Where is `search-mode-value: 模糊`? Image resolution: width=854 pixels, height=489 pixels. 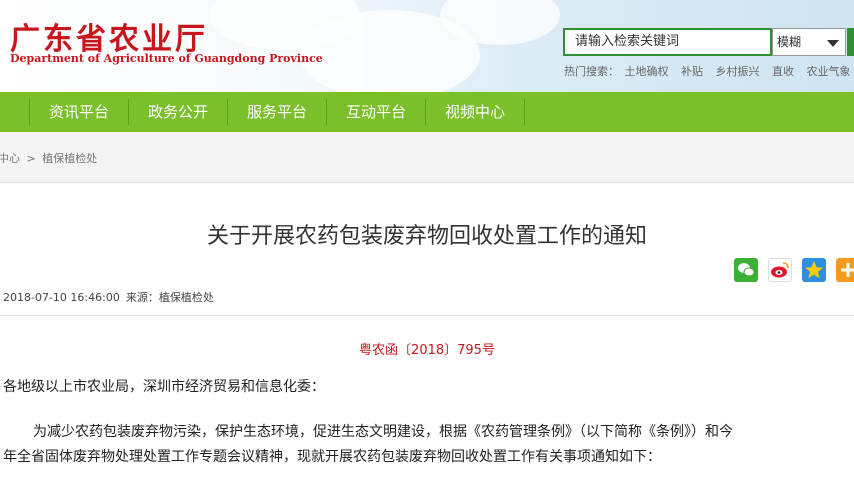
search-mode-value: 模糊 is located at coordinates (789, 42).